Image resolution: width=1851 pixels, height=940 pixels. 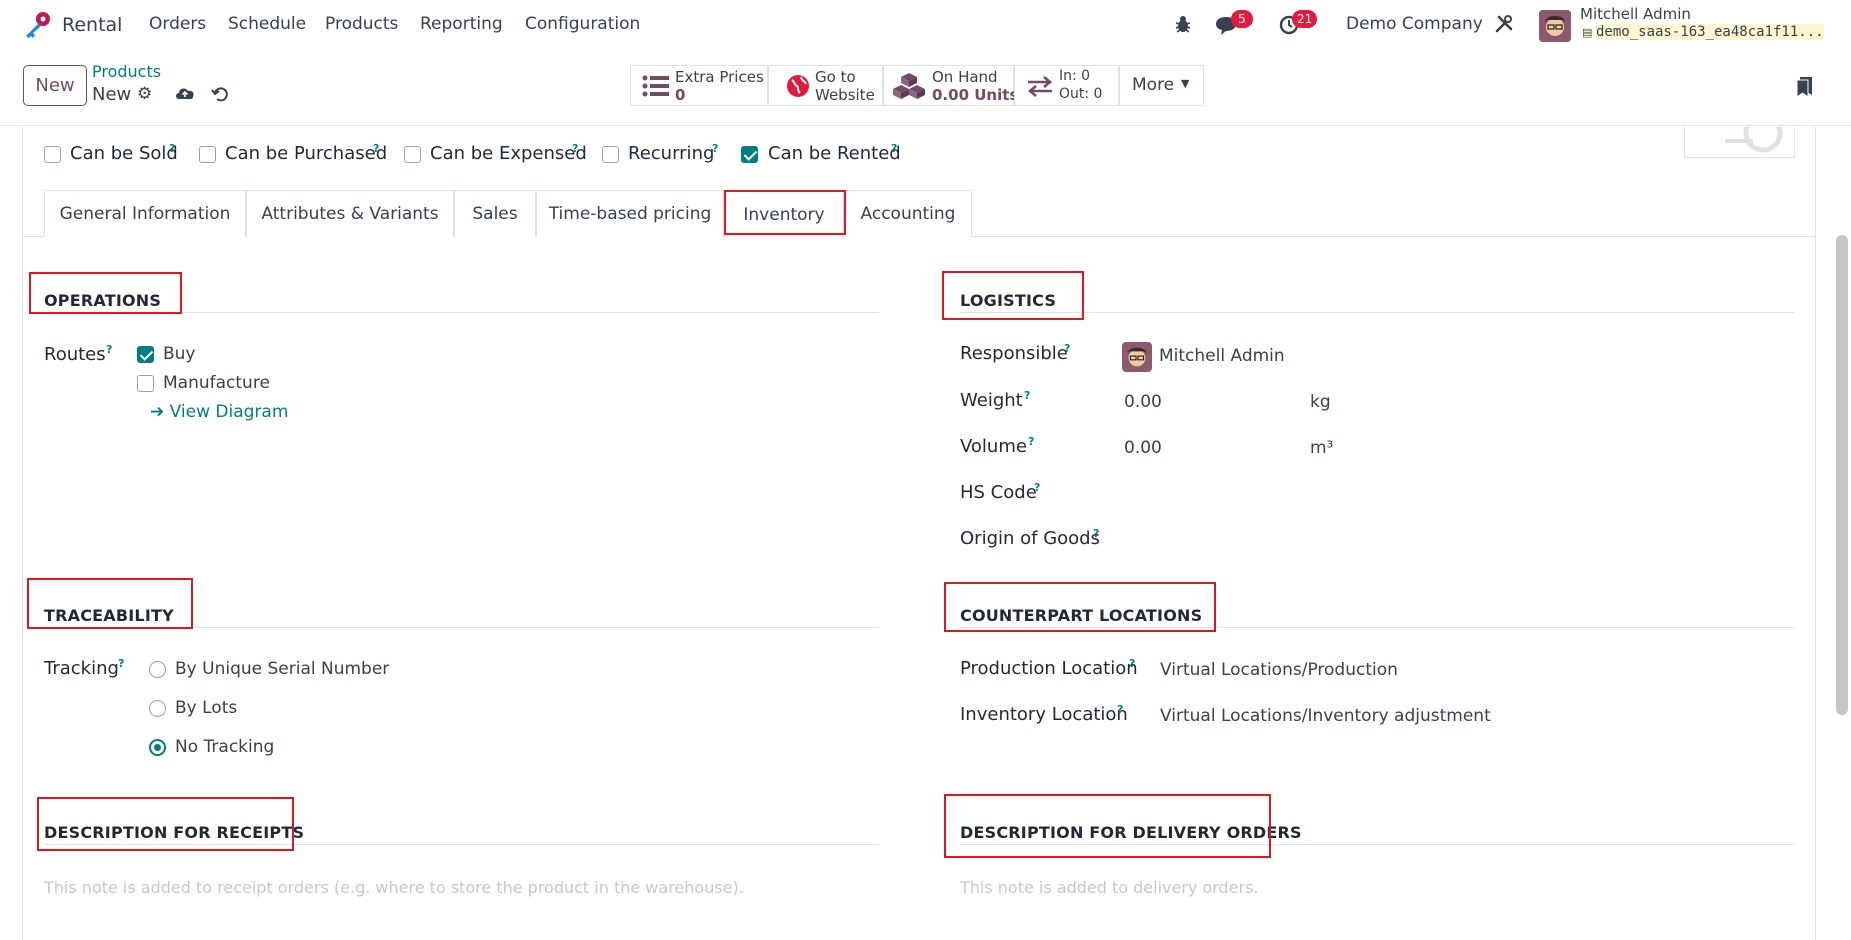 I want to click on can-be-purchased-checkbox, so click(x=207, y=154).